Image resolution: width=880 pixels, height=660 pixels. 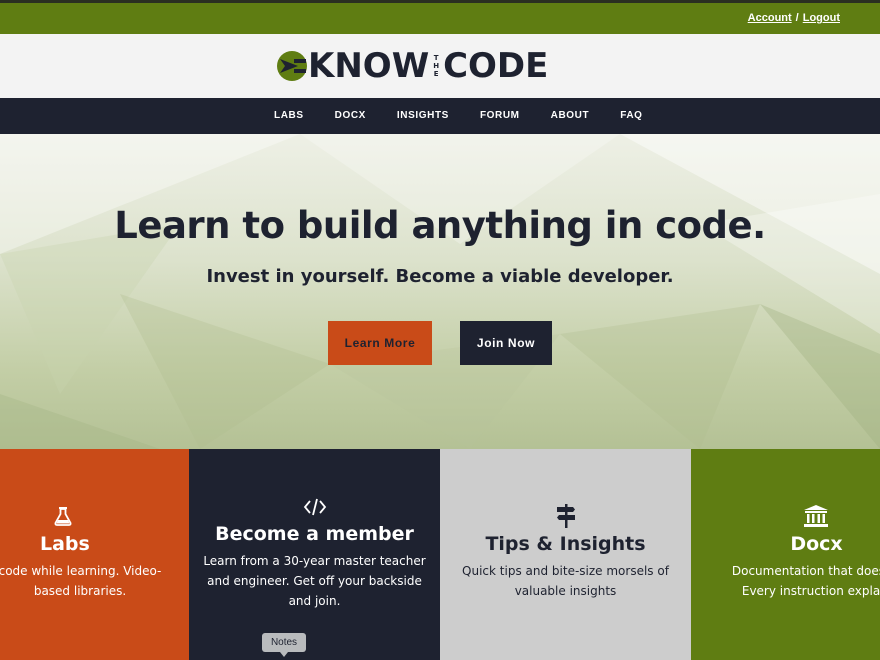 I want to click on flask-icon, so click(x=63, y=516).